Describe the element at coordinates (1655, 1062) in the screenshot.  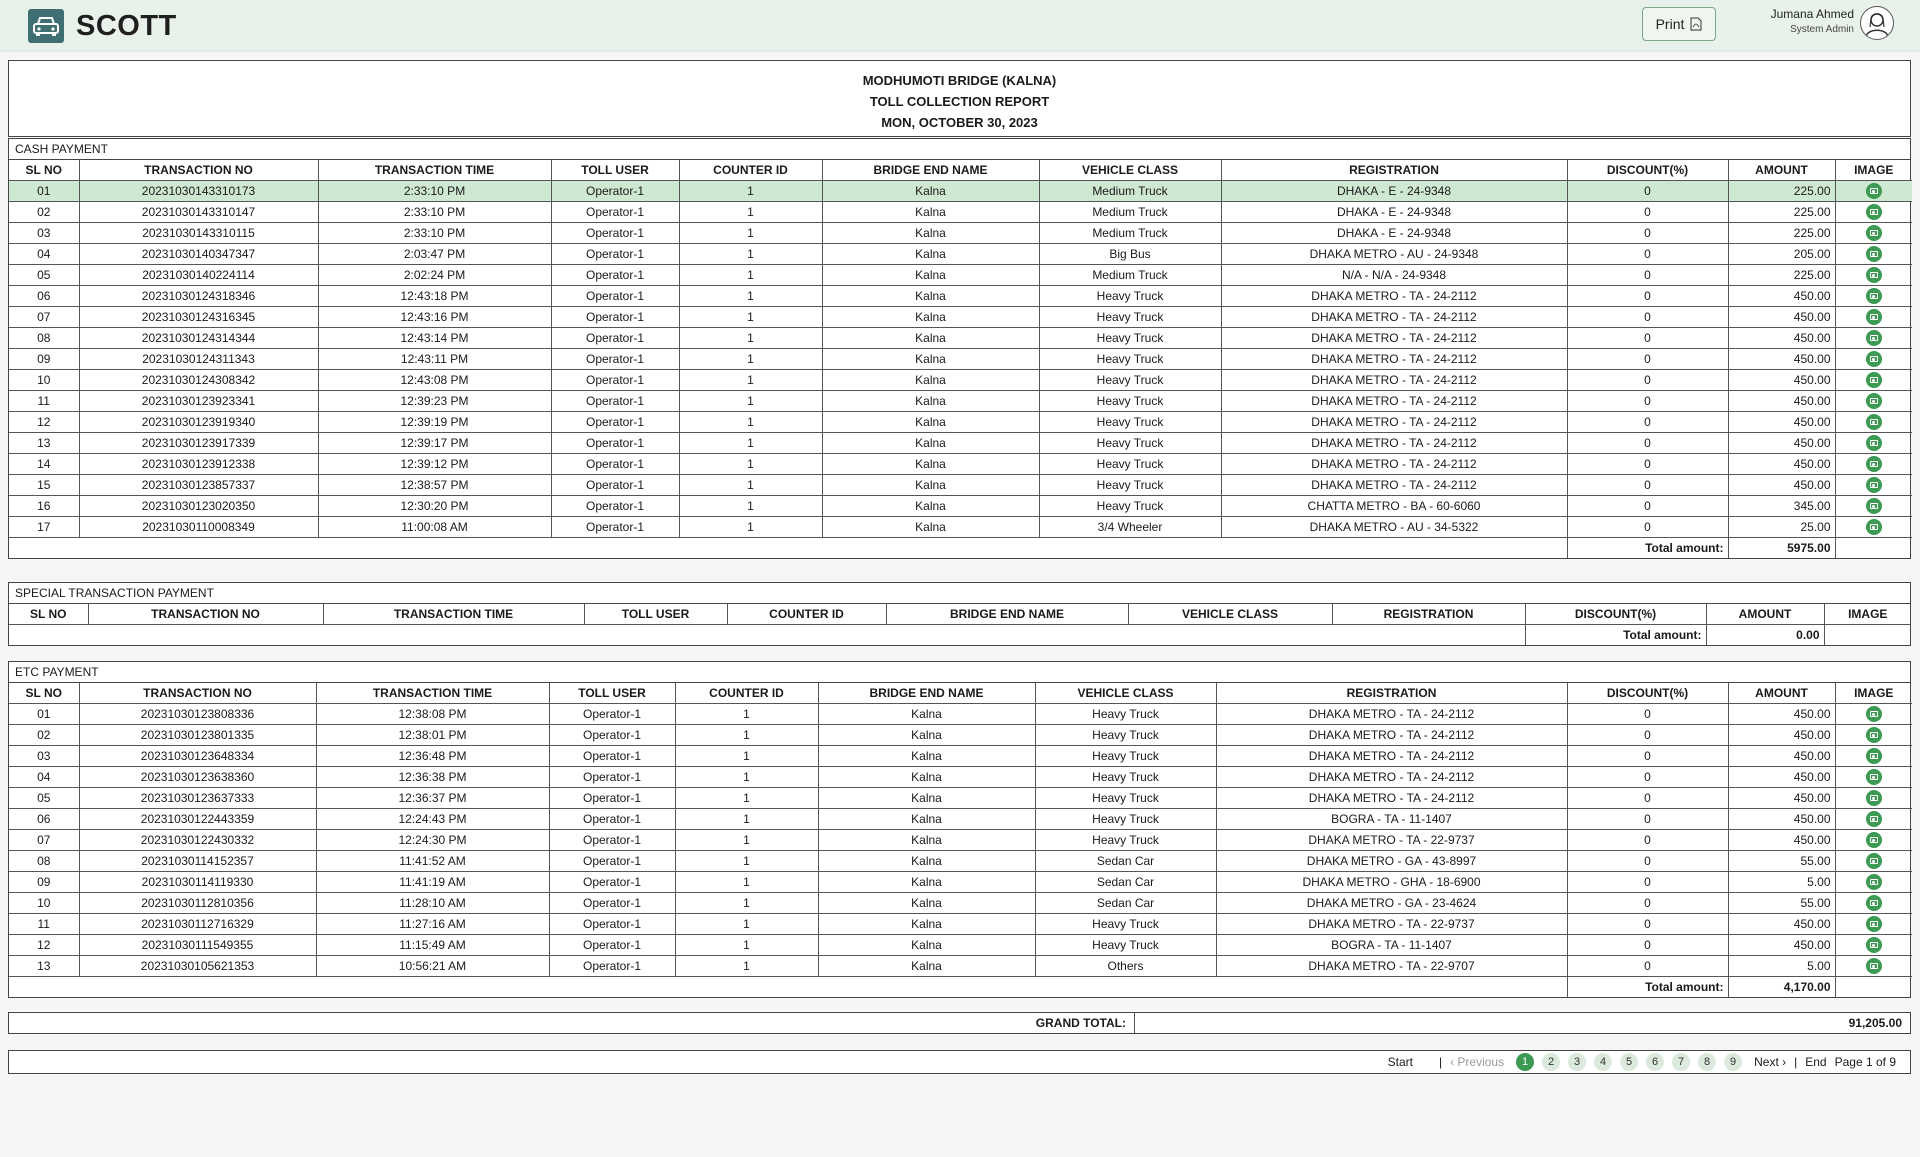
I see `pager-page: 6` at that location.